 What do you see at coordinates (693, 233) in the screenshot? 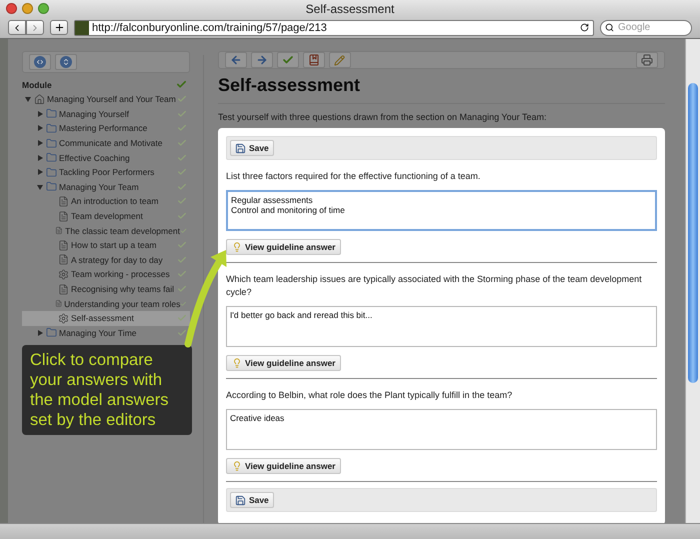
I see `scroll-thumb` at bounding box center [693, 233].